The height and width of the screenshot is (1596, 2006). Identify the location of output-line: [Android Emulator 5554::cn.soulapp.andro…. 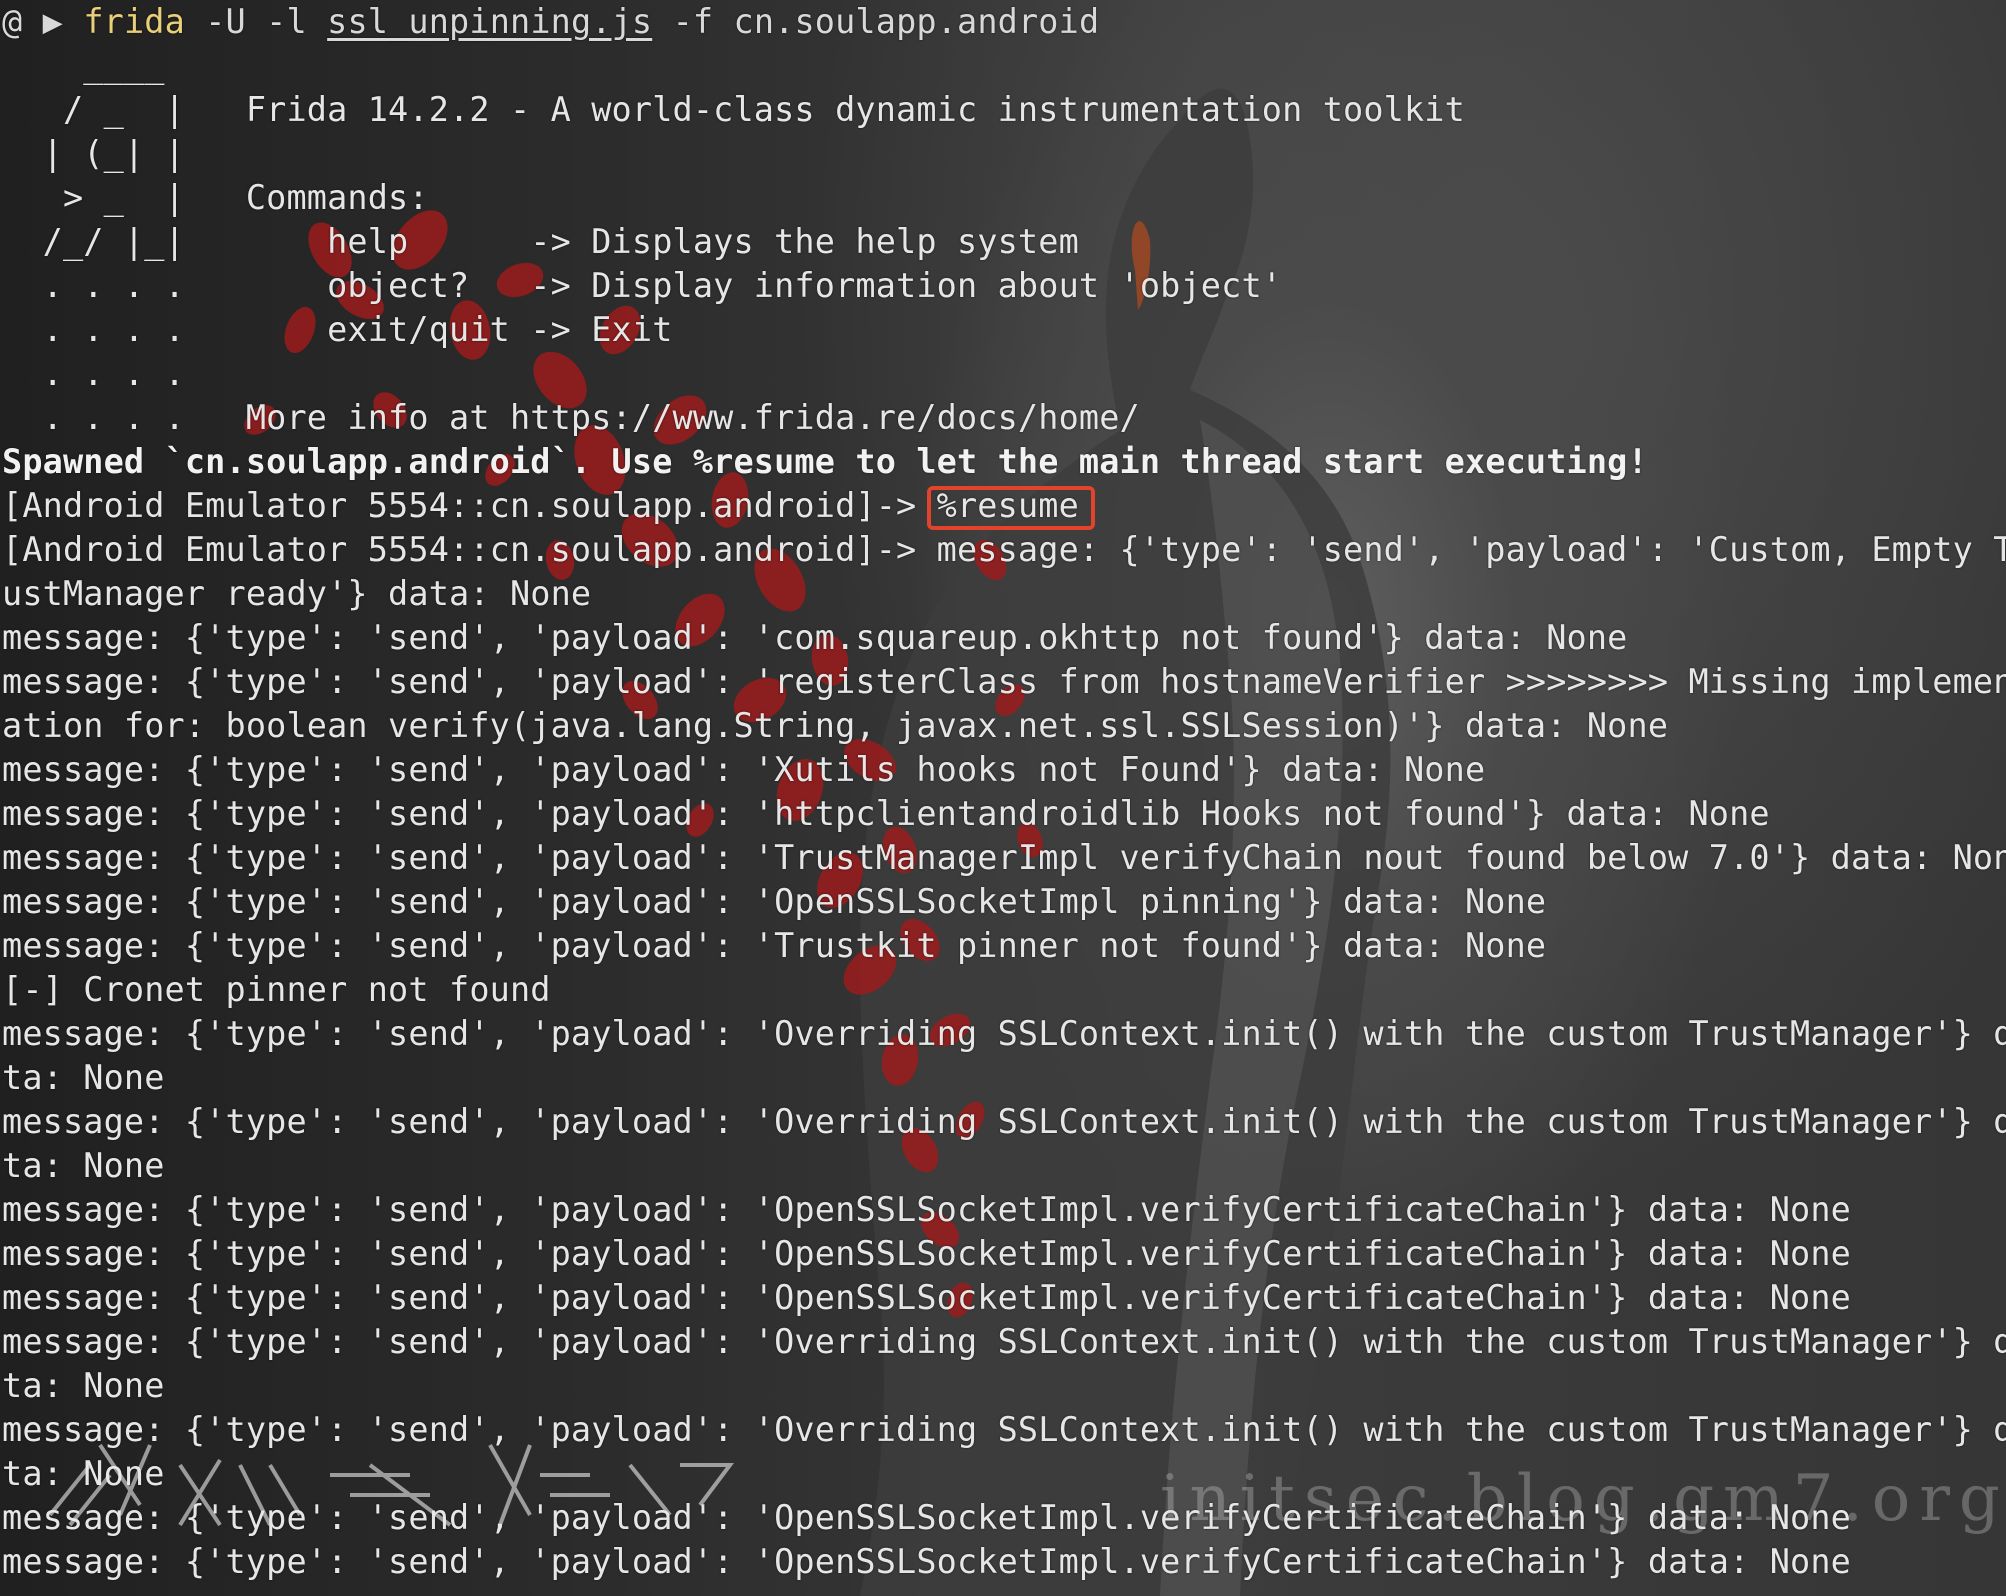
(1004, 549).